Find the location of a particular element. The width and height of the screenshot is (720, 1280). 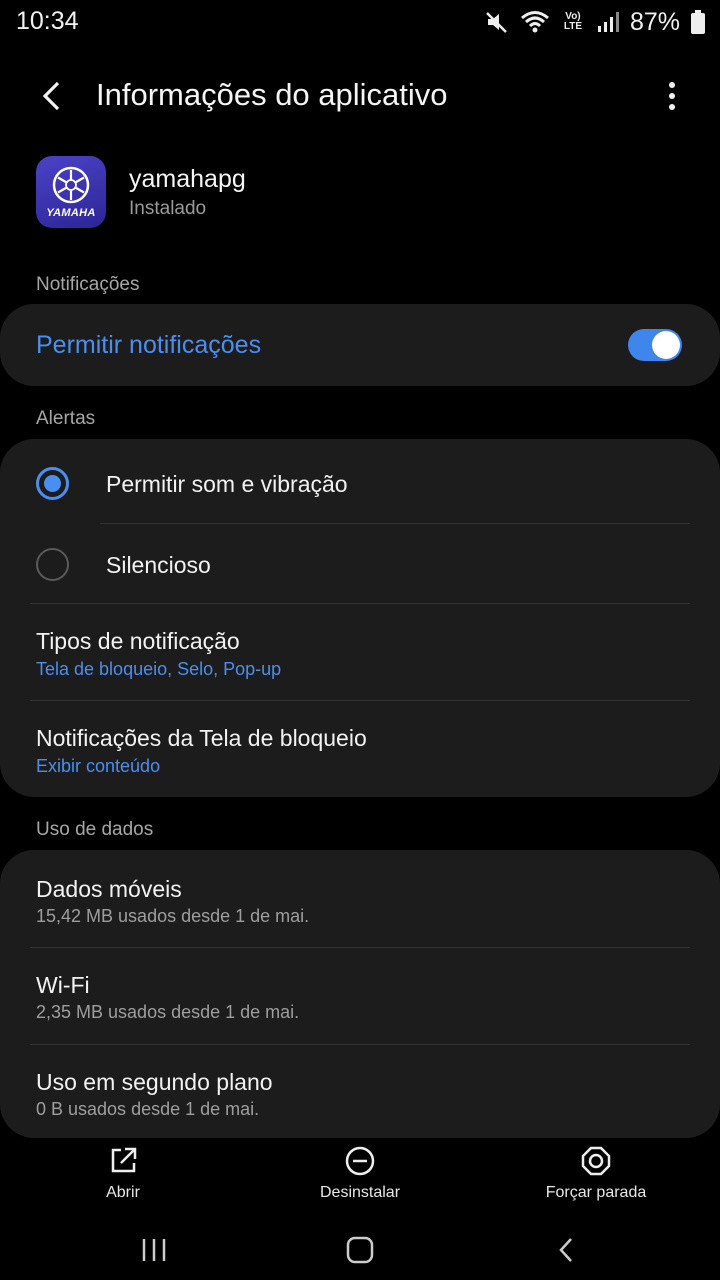

section-label-data-usage: Uso de dados is located at coordinates (95, 829).